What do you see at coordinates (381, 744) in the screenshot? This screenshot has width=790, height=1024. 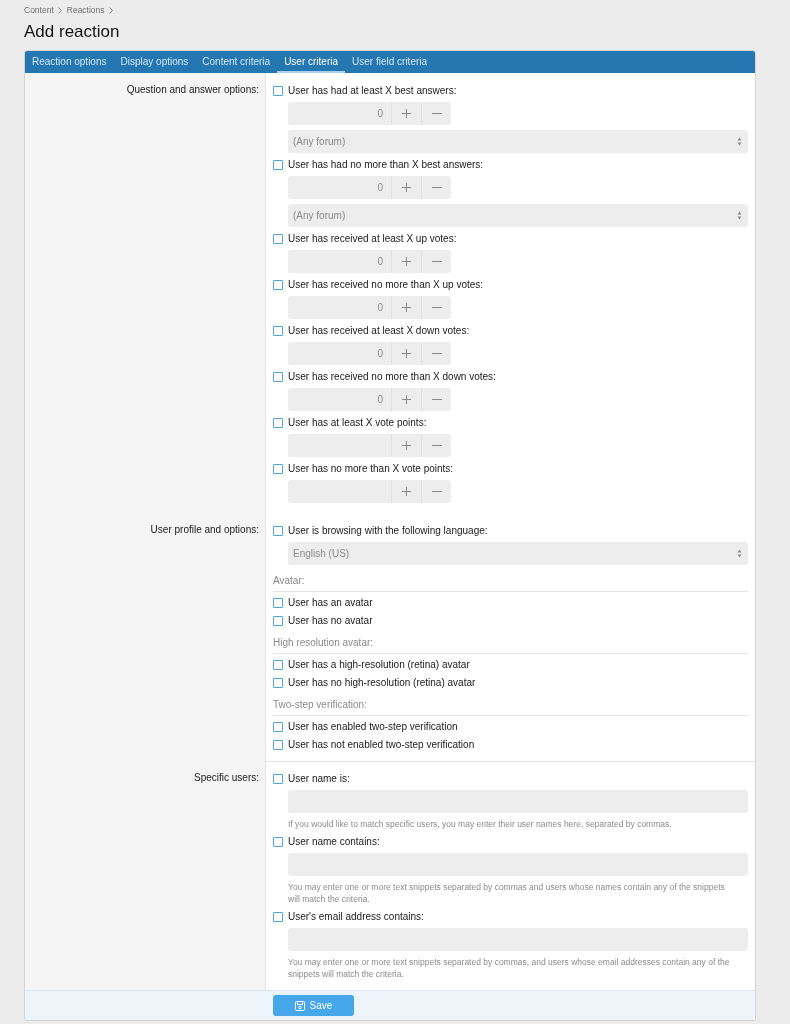 I see `option-label: User has not enabled two-step verification` at bounding box center [381, 744].